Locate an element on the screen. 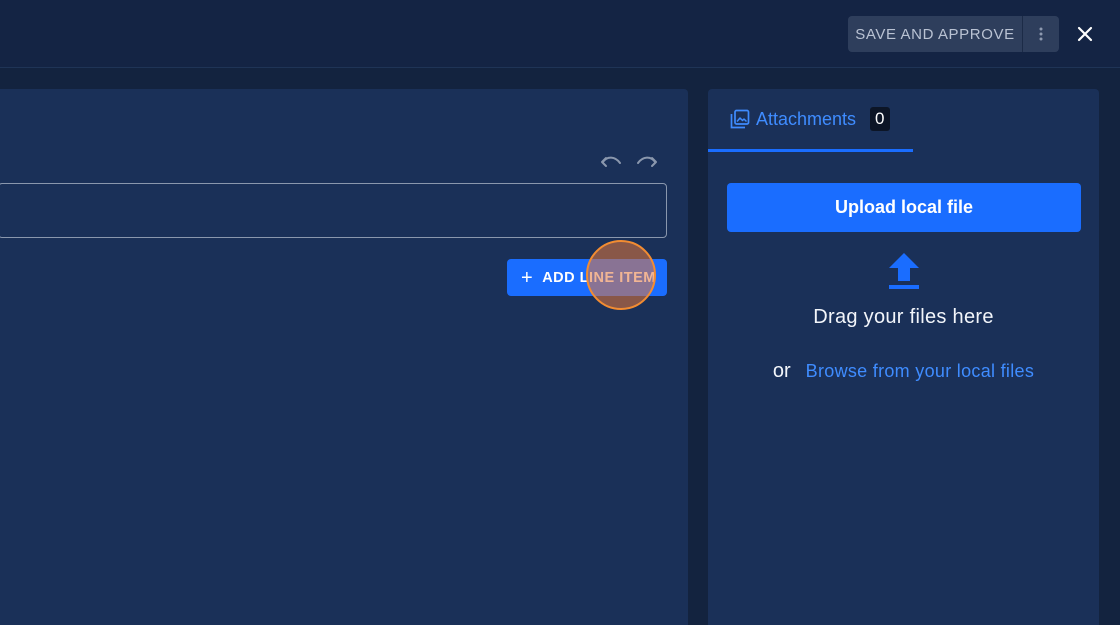 This screenshot has height=625, width=1120. add-line-item-button: + ADD LINE ITEM is located at coordinates (587, 277).